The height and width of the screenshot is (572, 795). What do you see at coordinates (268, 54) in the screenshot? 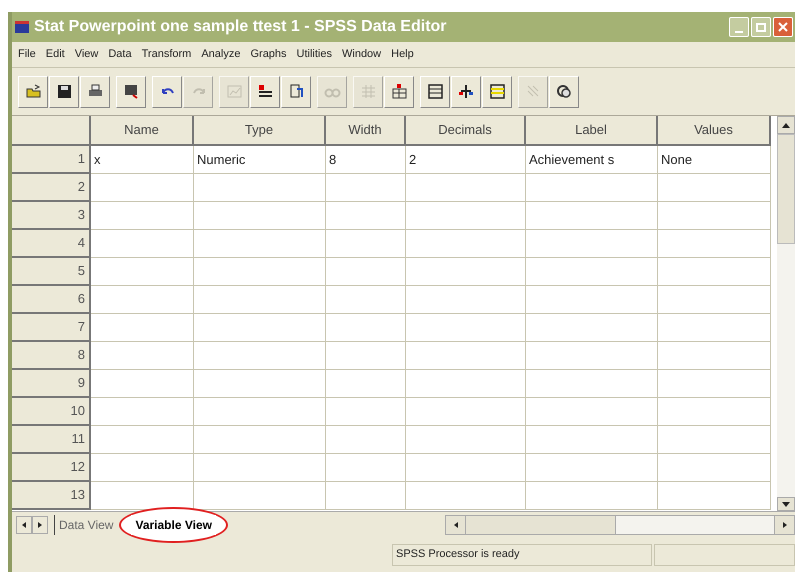
I see `menu-item: Graphs` at bounding box center [268, 54].